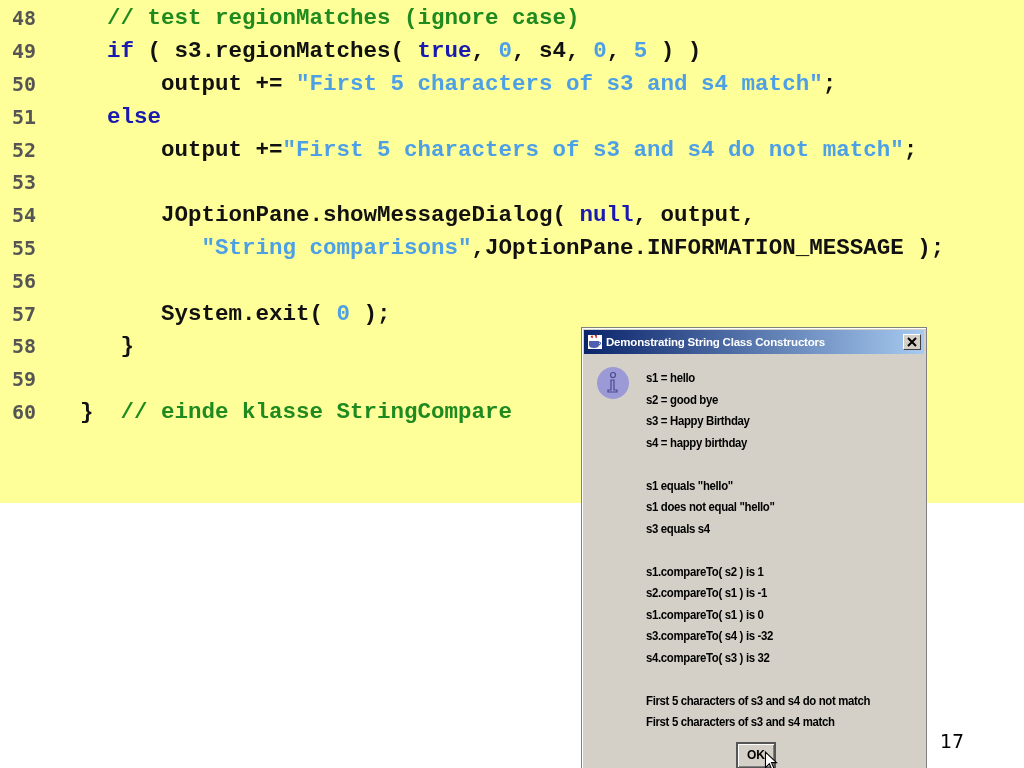  What do you see at coordinates (343, 18) in the screenshot?
I see `code-line: // test regionMatches (ignore case)` at bounding box center [343, 18].